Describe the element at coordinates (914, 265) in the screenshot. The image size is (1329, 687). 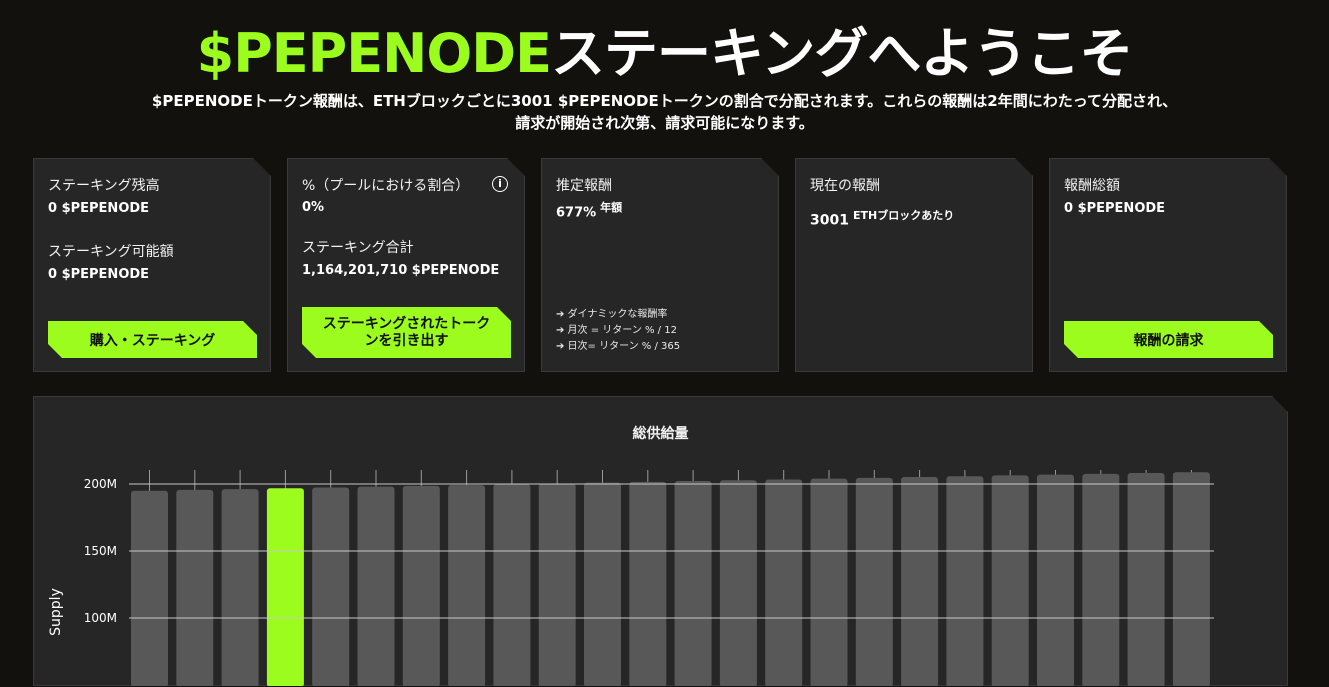
I see `current-rewards-card: 現在の報酬 3001 ETHブロックあたり` at that location.